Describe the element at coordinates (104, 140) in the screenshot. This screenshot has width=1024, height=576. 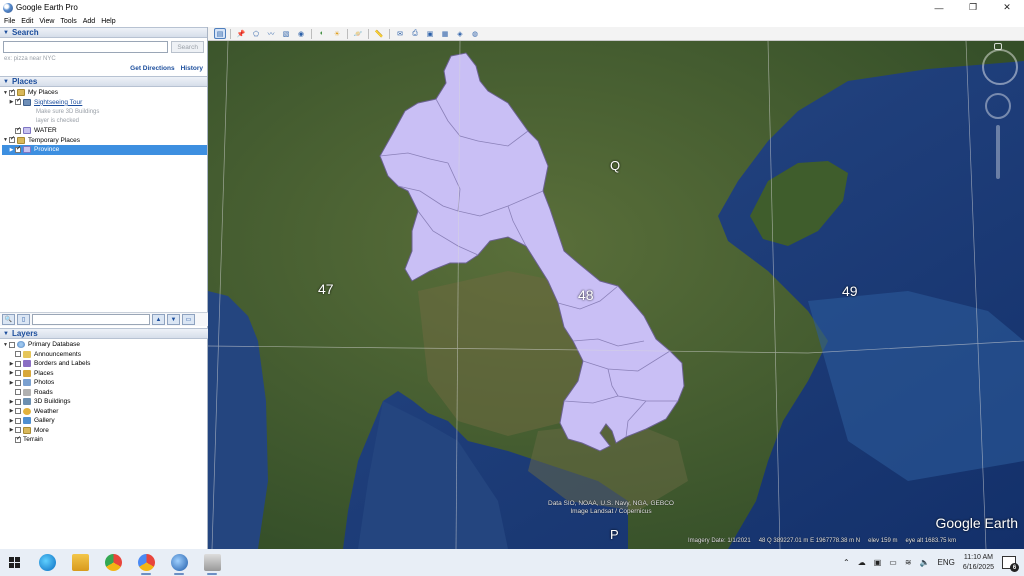
I see `tree-item-temporary-places: ▼ Temporary Places` at that location.